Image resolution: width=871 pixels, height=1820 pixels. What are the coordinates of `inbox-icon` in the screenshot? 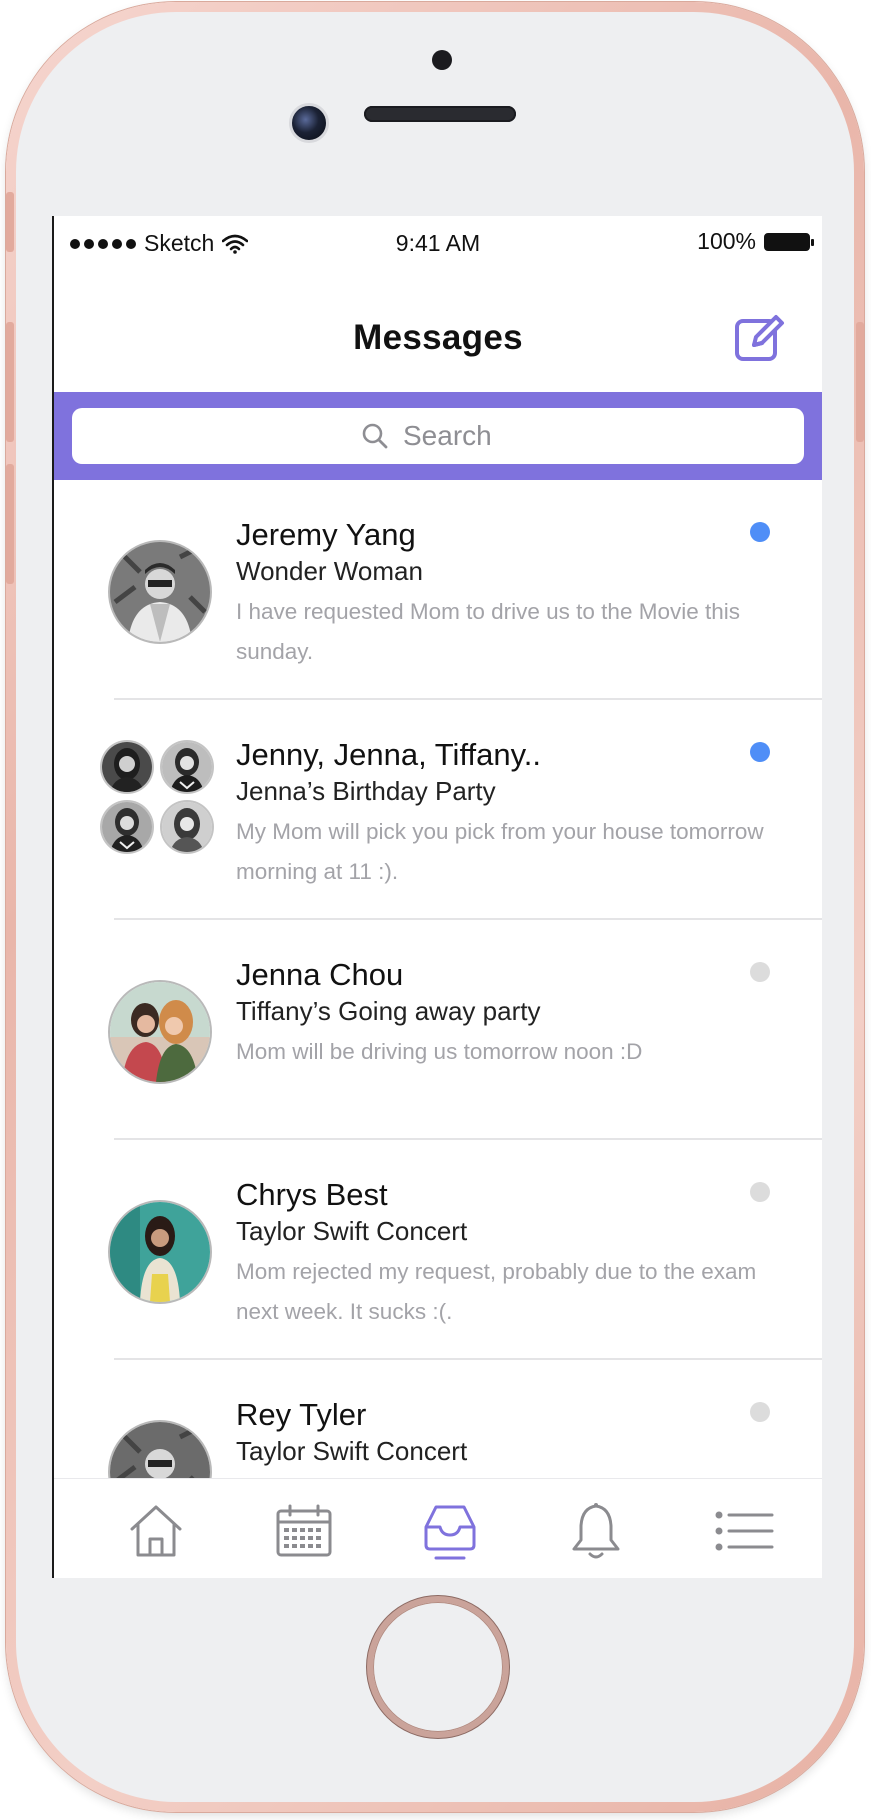 It's located at (450, 1532).